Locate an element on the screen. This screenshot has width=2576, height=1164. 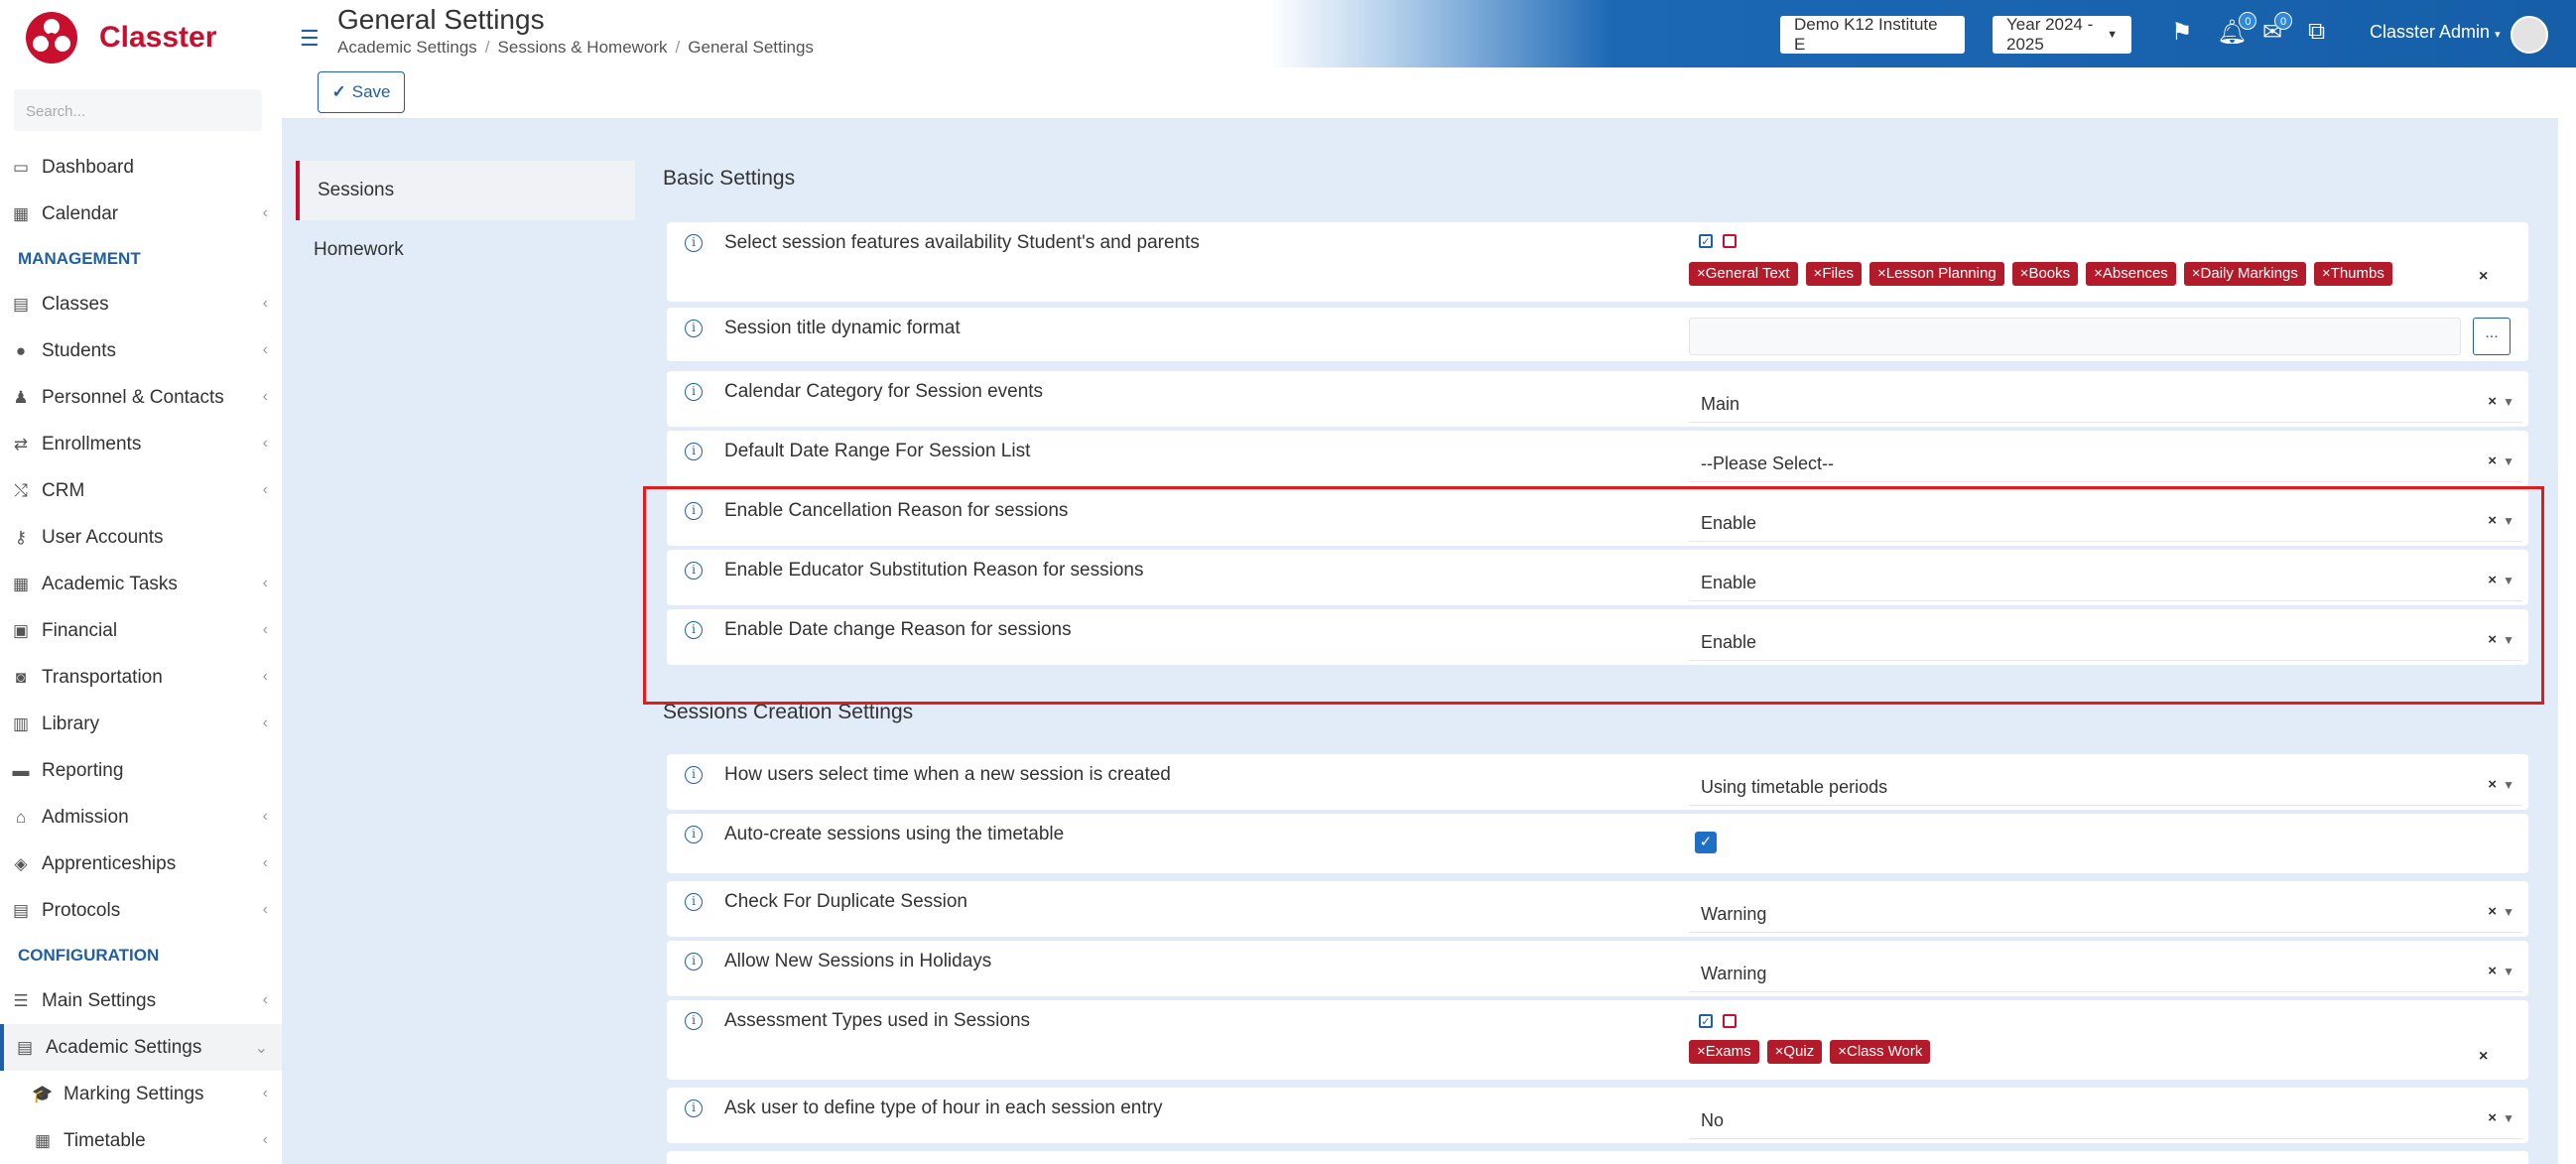
hamburger-menu-icon: ☰ is located at coordinates (310, 39).